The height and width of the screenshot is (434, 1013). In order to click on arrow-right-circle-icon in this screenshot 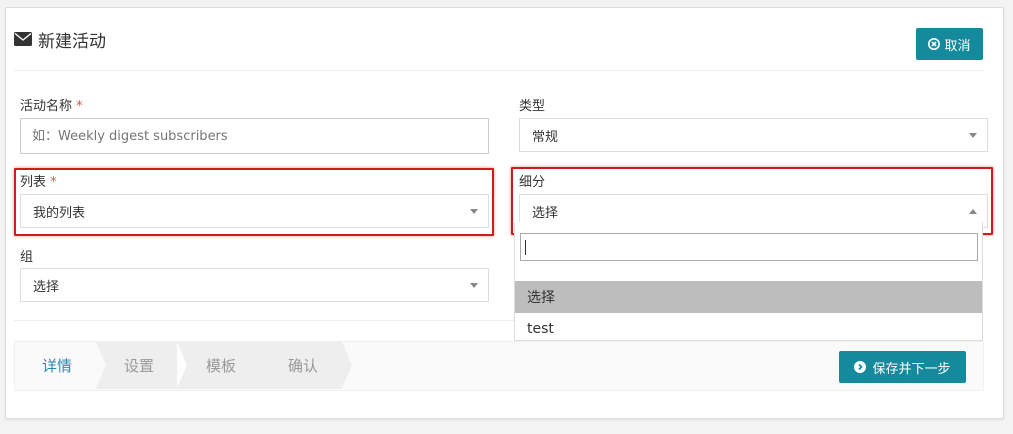, I will do `click(860, 367)`.